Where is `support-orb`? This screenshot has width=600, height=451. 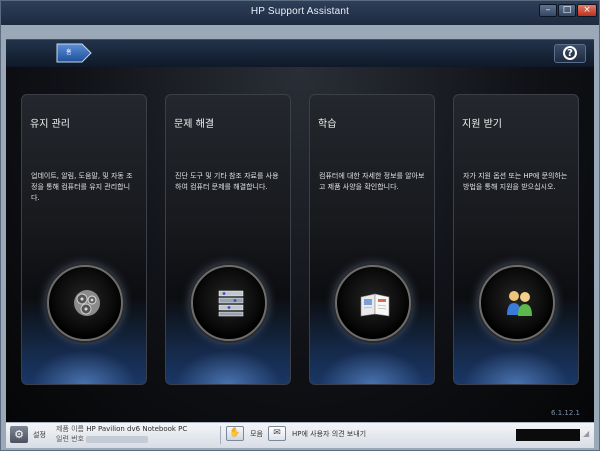 support-orb is located at coordinates (517, 303).